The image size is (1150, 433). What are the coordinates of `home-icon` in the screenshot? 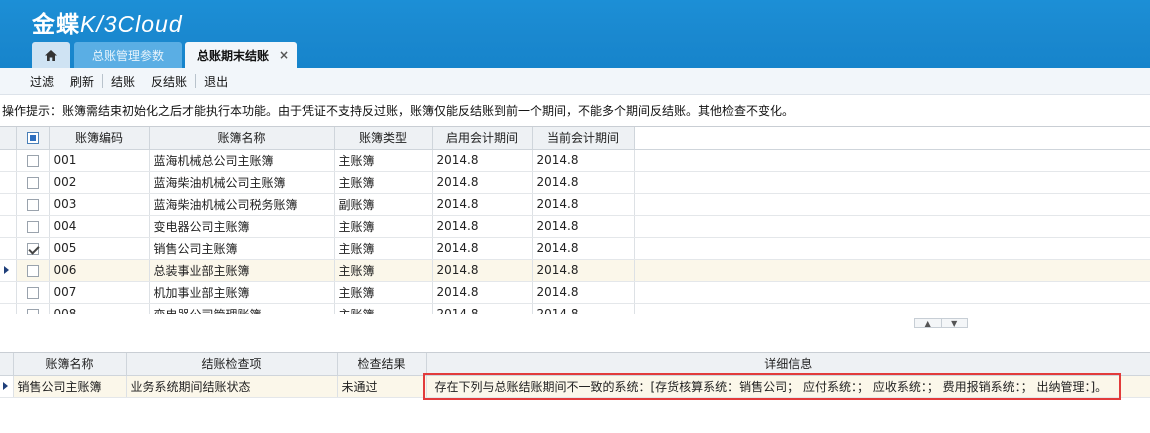 It's located at (51, 55).